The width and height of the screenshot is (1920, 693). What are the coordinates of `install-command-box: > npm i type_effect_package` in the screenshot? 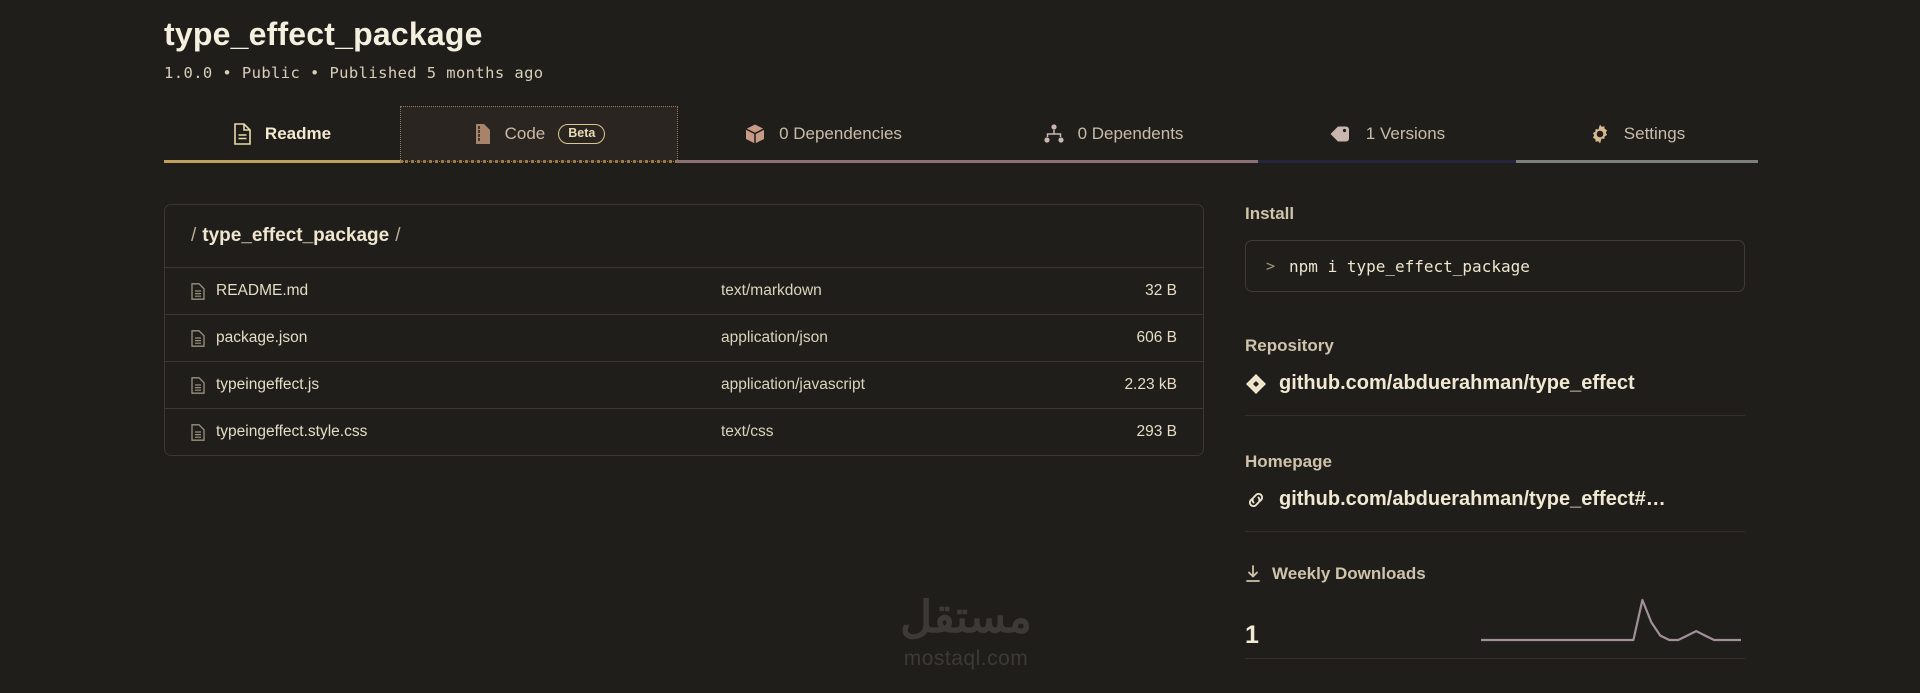 It's located at (1495, 266).